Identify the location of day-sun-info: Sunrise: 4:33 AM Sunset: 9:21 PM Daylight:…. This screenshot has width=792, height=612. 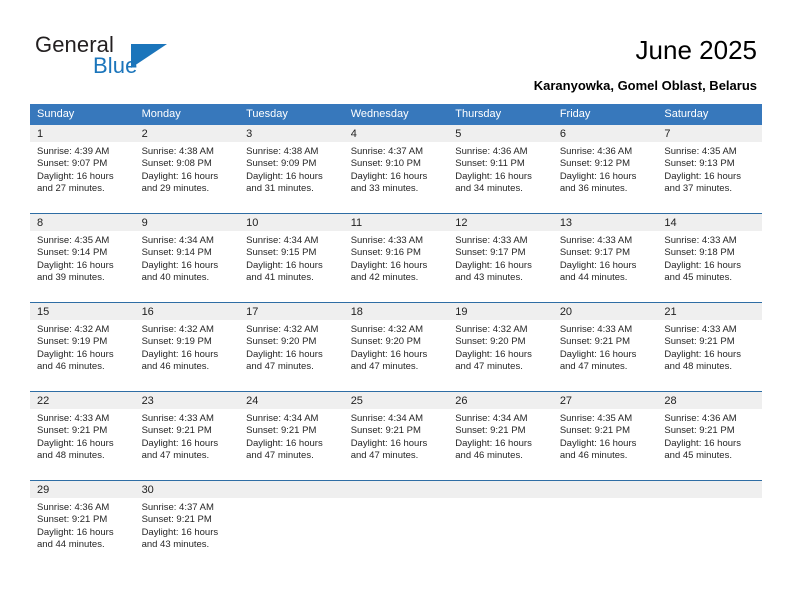
(82, 436).